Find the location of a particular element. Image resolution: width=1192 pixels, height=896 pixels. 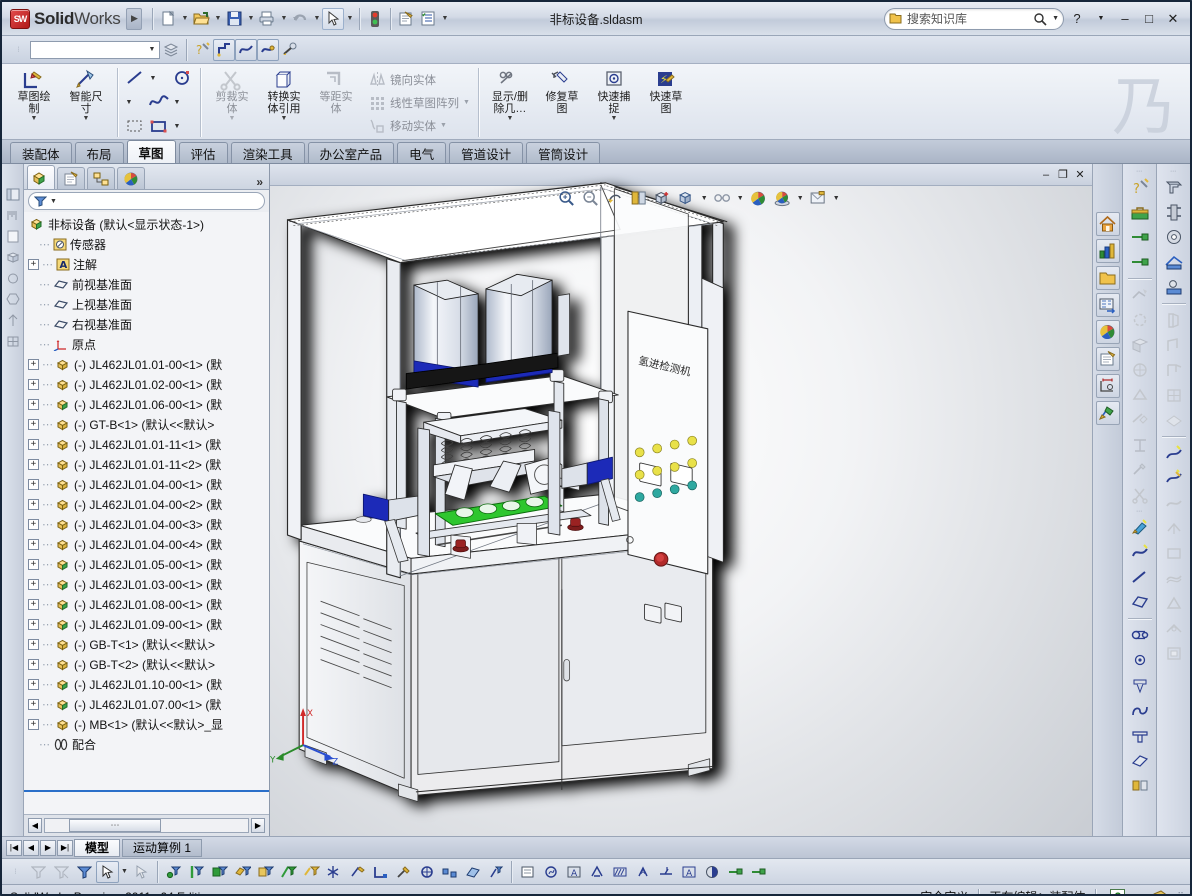

sketch-tool-3-button is located at coordinates (268, 49).